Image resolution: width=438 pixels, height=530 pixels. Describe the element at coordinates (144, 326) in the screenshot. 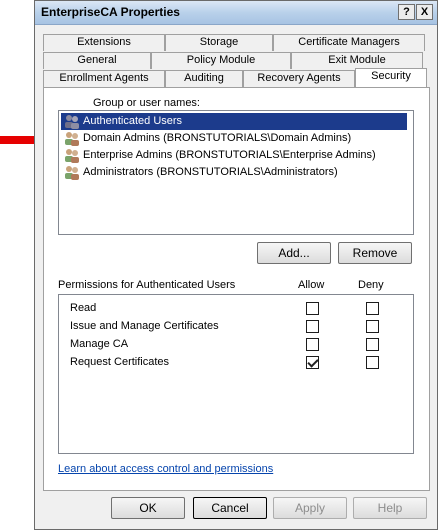

I see `permission-name: Issue and Manage Certificates` at that location.